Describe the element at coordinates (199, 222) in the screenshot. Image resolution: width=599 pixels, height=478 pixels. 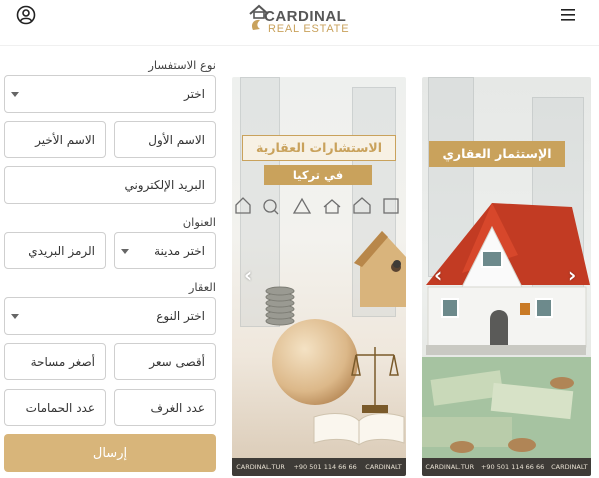
I see `address-label: العنوان` at that location.